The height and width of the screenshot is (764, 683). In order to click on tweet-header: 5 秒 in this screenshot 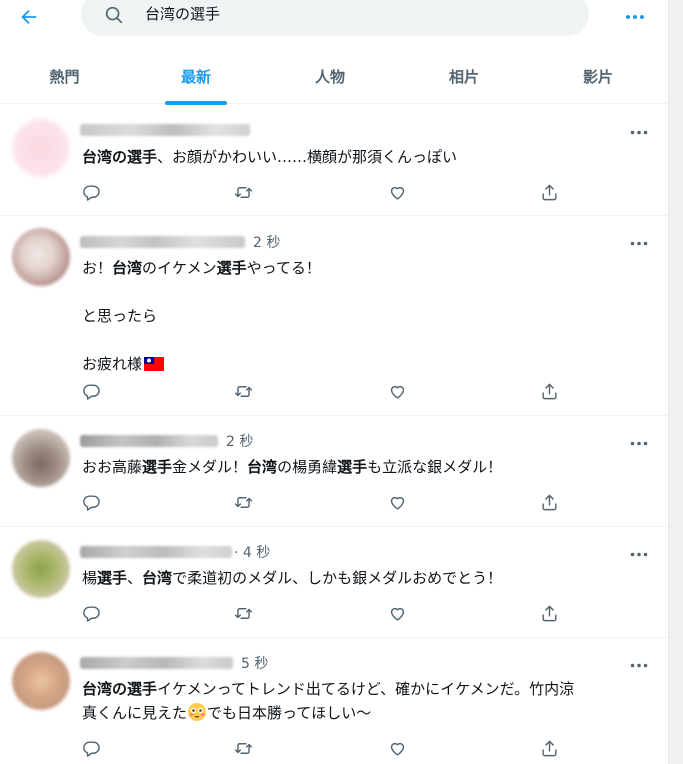, I will do `click(174, 663)`.